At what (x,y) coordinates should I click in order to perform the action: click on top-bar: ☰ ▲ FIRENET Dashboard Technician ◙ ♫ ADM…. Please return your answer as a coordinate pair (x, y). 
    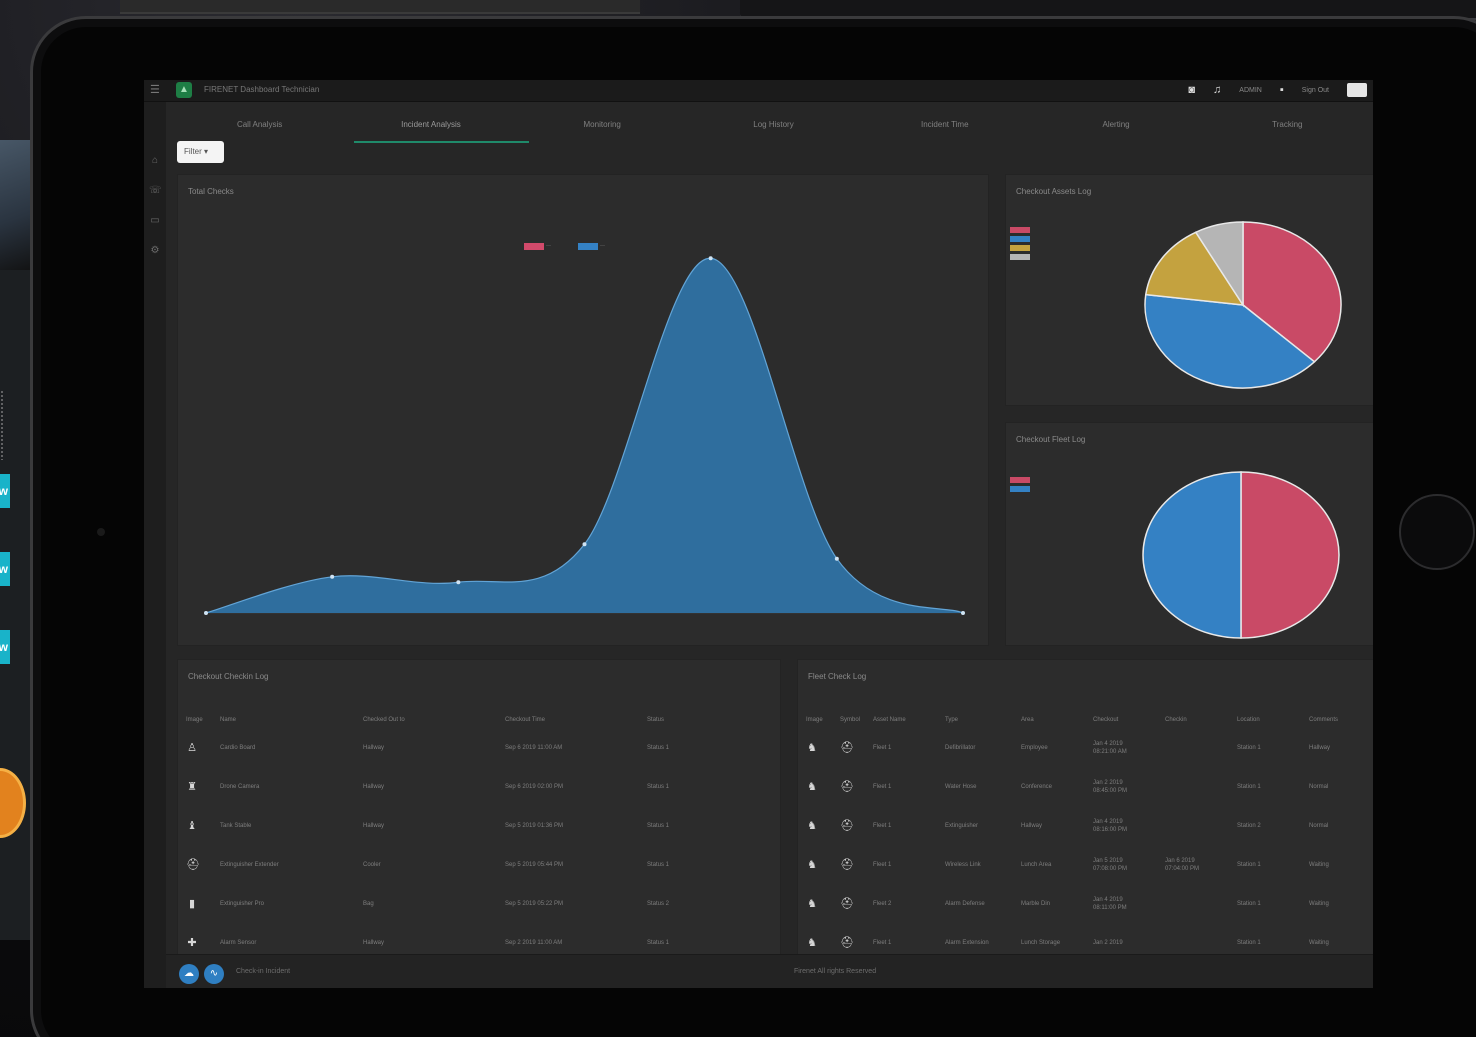
    Looking at the image, I should click on (758, 91).